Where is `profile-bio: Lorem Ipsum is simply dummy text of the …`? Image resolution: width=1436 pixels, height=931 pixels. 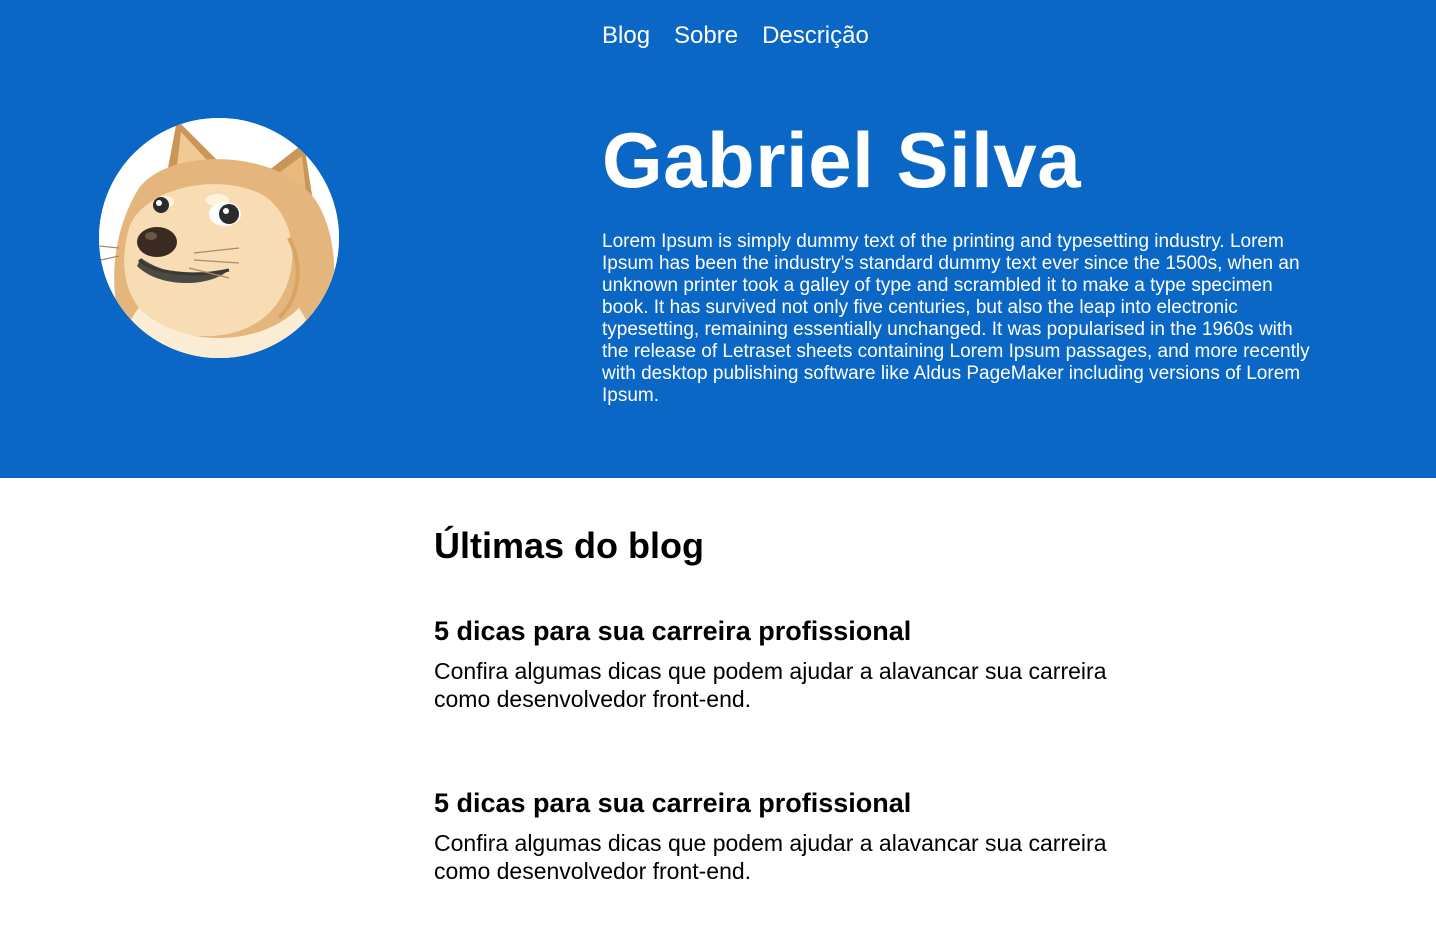 profile-bio: Lorem Ipsum is simply dummy text of the … is located at coordinates (956, 318).